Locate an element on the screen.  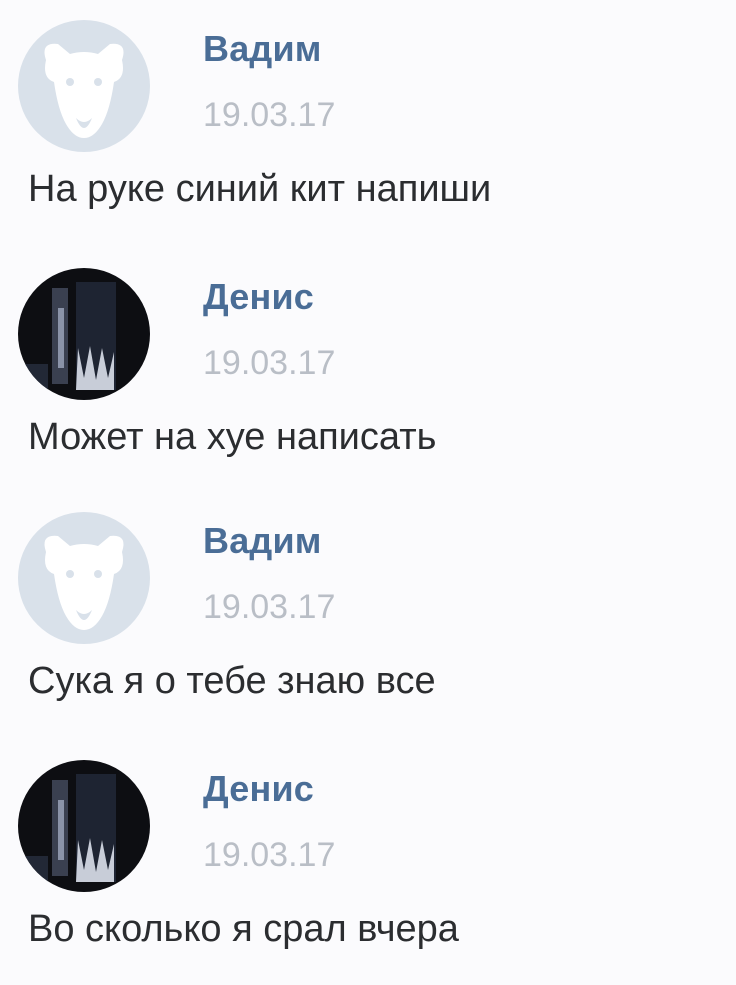
message-text: Во сколько я срал вчера is located at coordinates (243, 929).